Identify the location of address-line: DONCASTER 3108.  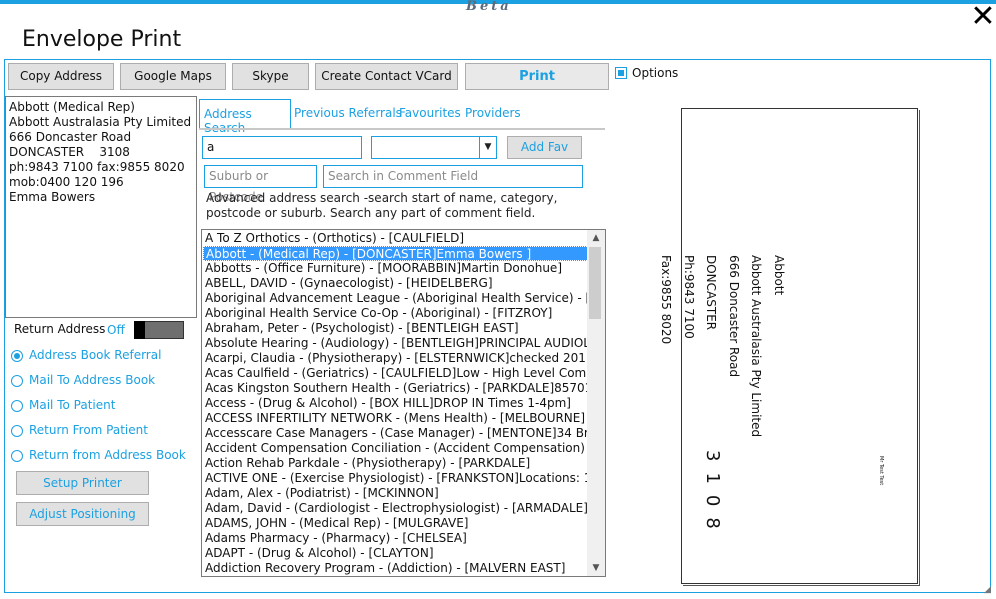
(69, 152).